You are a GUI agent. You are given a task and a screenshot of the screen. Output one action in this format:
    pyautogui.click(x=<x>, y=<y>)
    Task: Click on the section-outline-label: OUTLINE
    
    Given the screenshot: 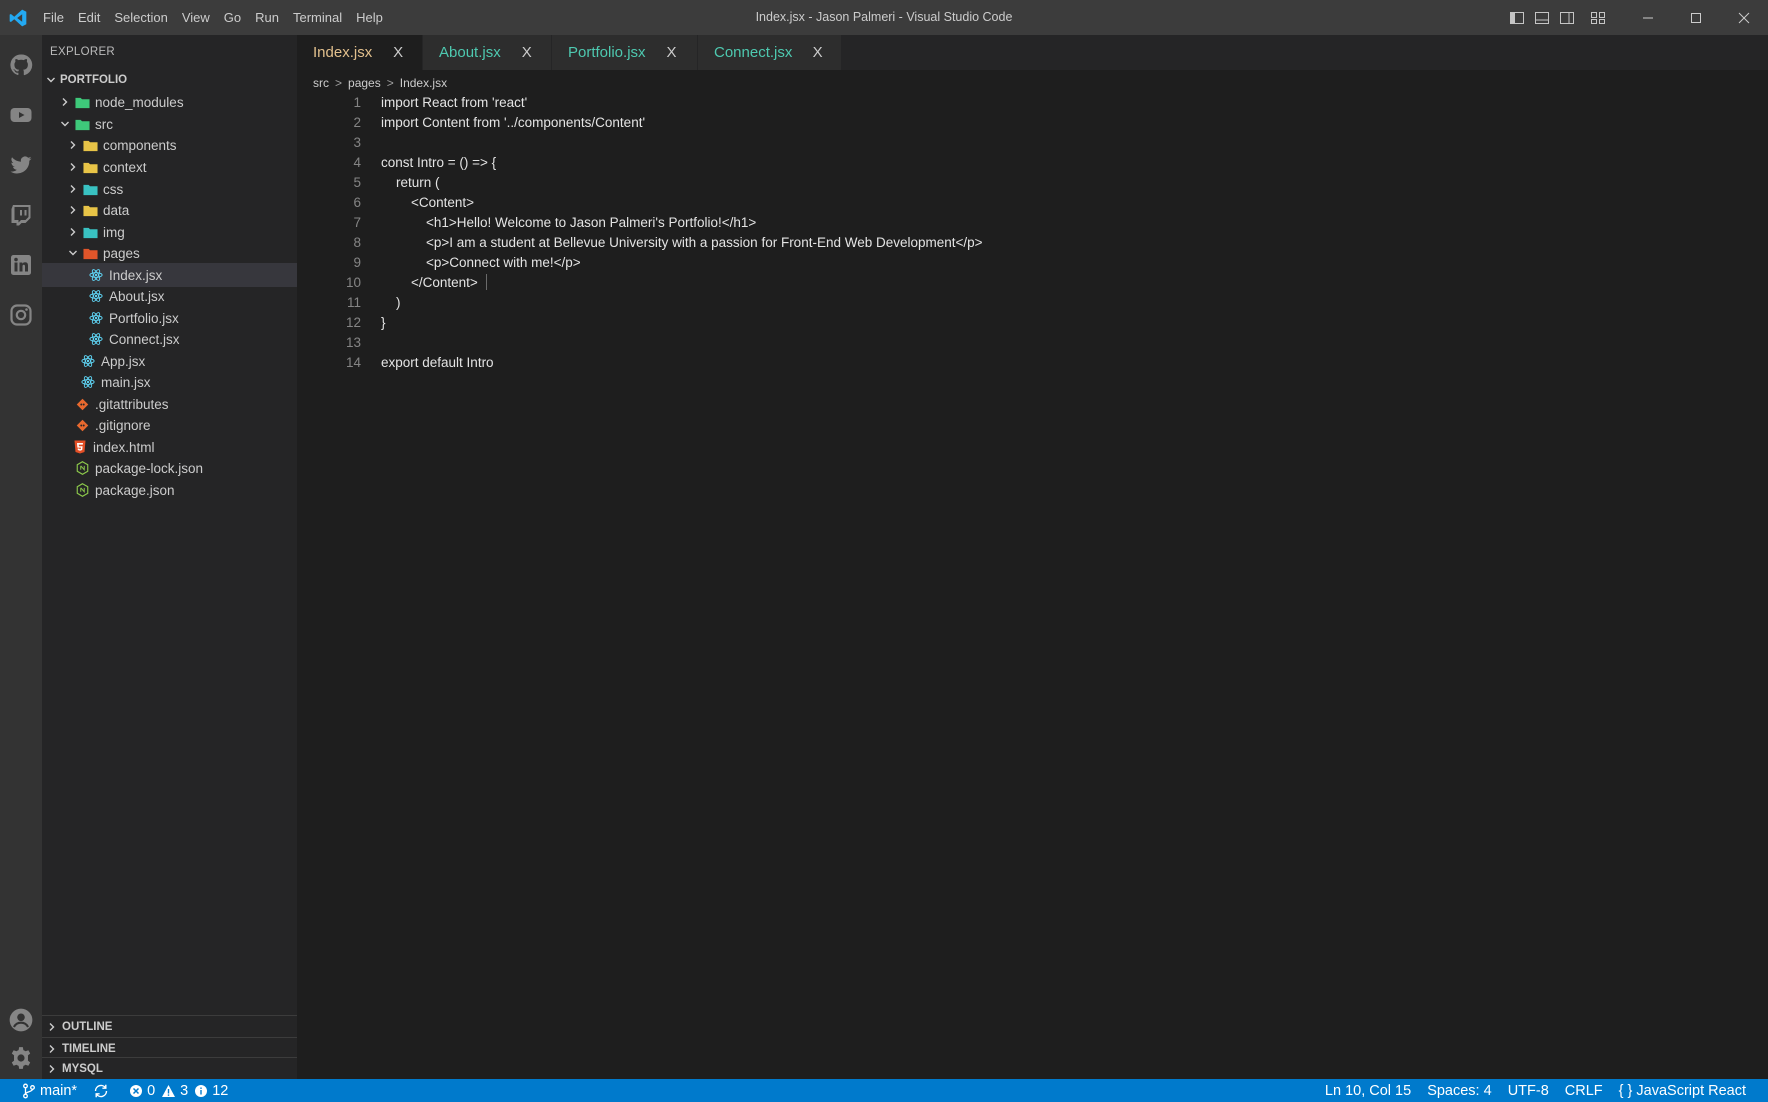 What is the action you would take?
    pyautogui.click(x=87, y=1026)
    